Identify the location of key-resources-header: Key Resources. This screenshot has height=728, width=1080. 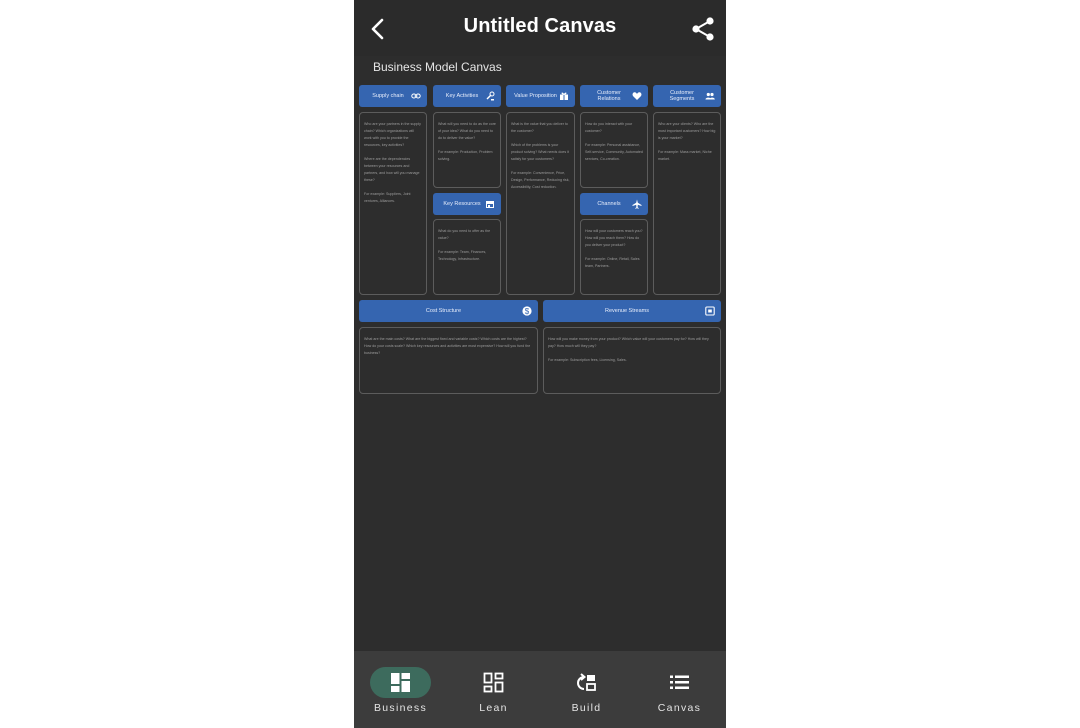
(467, 204).